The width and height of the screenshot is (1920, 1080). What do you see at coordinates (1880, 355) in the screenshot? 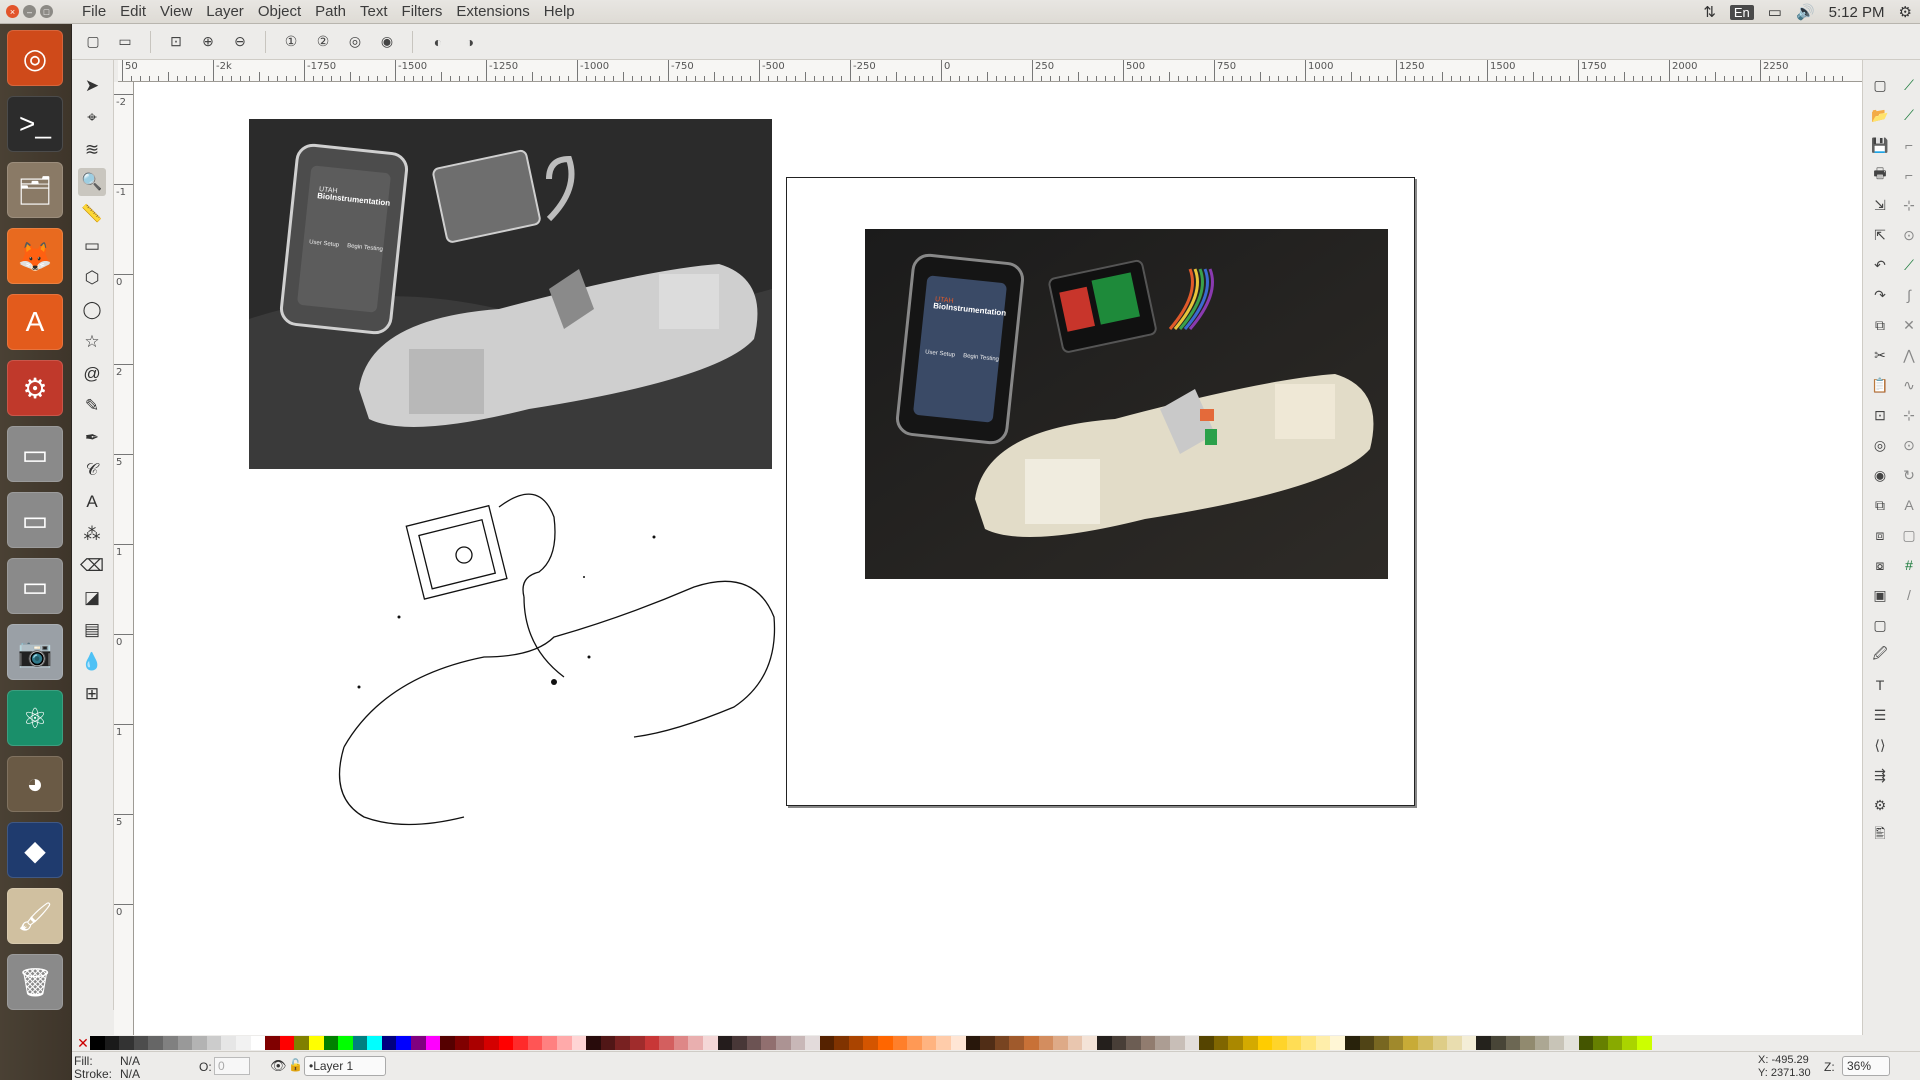
I see `cut-icon: ✂` at bounding box center [1880, 355].